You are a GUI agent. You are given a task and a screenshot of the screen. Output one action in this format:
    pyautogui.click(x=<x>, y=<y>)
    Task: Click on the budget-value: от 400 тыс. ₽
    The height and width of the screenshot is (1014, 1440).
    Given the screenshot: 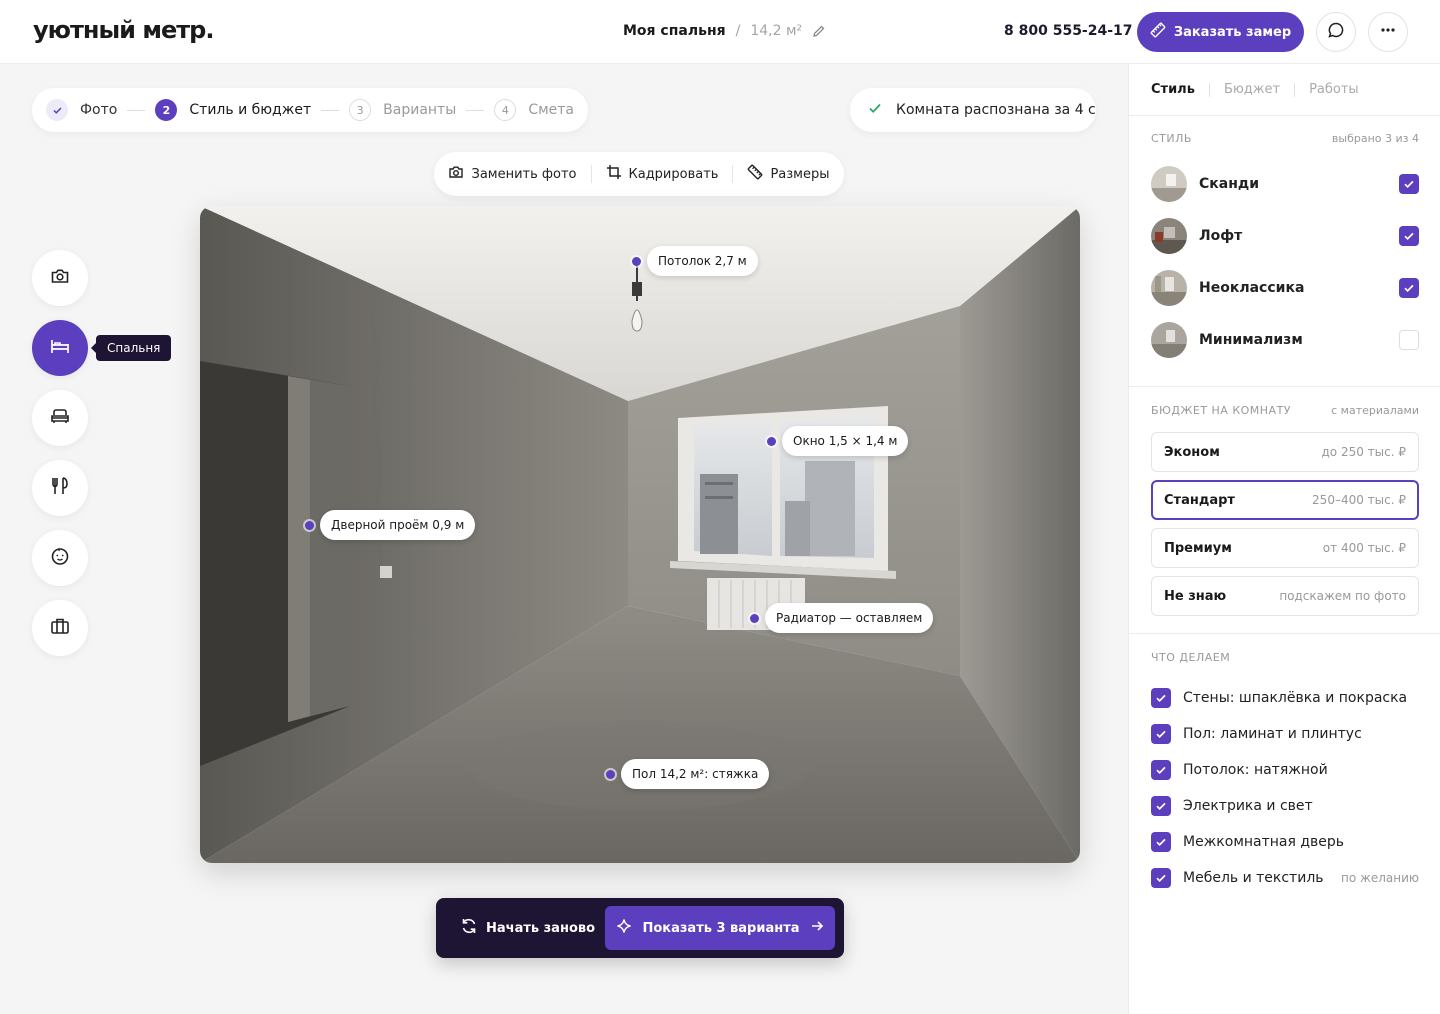 What is the action you would take?
    pyautogui.click(x=1364, y=548)
    